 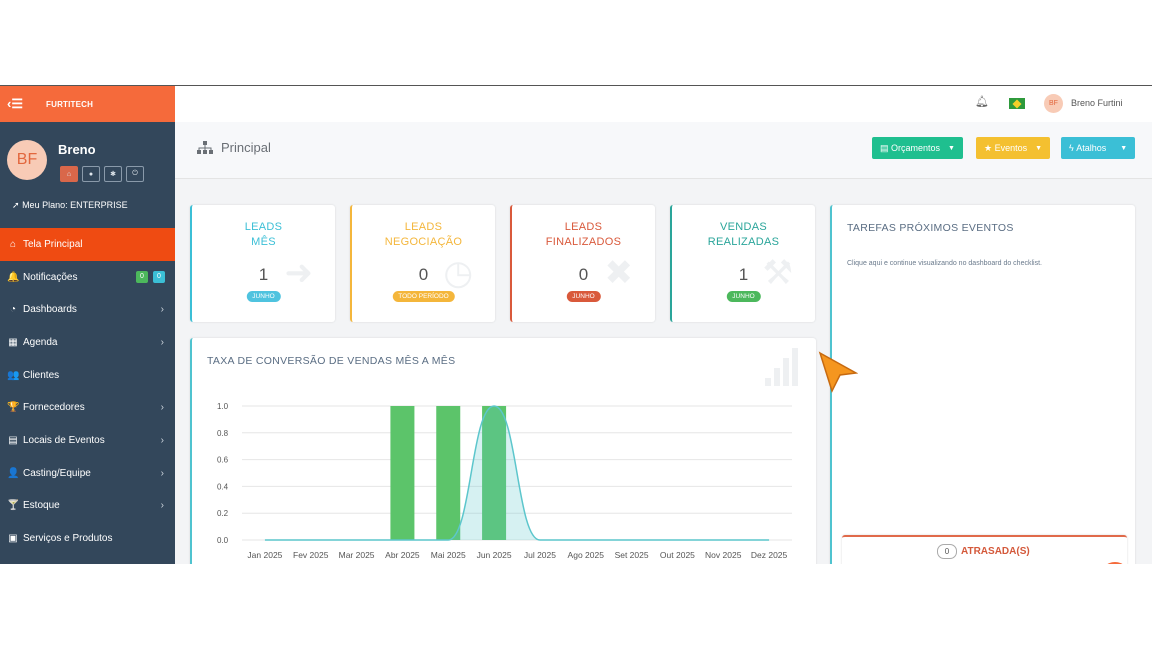 I want to click on orcamentos-label: Orçamentos, so click(x=916, y=148).